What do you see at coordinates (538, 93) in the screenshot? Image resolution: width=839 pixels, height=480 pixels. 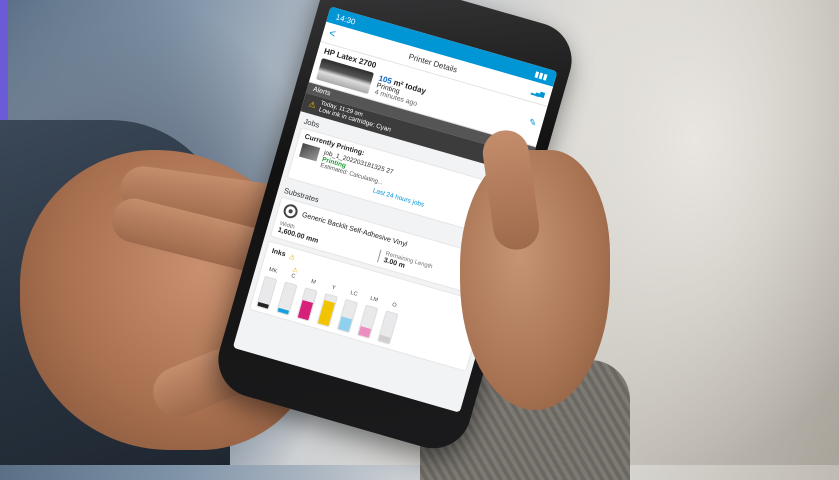 I see `signal-icon: ▂▄▆` at bounding box center [538, 93].